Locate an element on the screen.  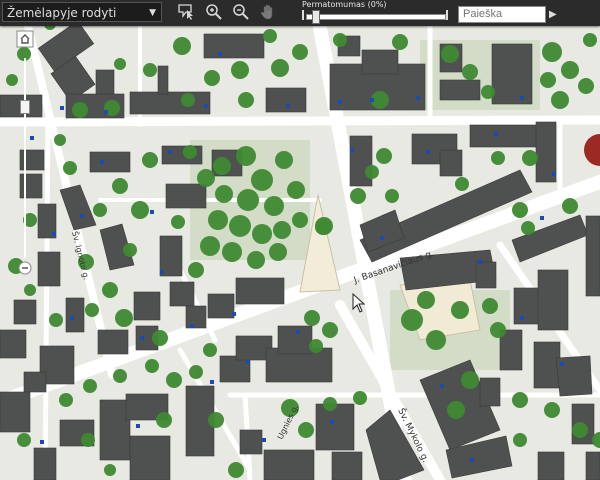
transparency-slider-thumb is located at coordinates (316, 17).